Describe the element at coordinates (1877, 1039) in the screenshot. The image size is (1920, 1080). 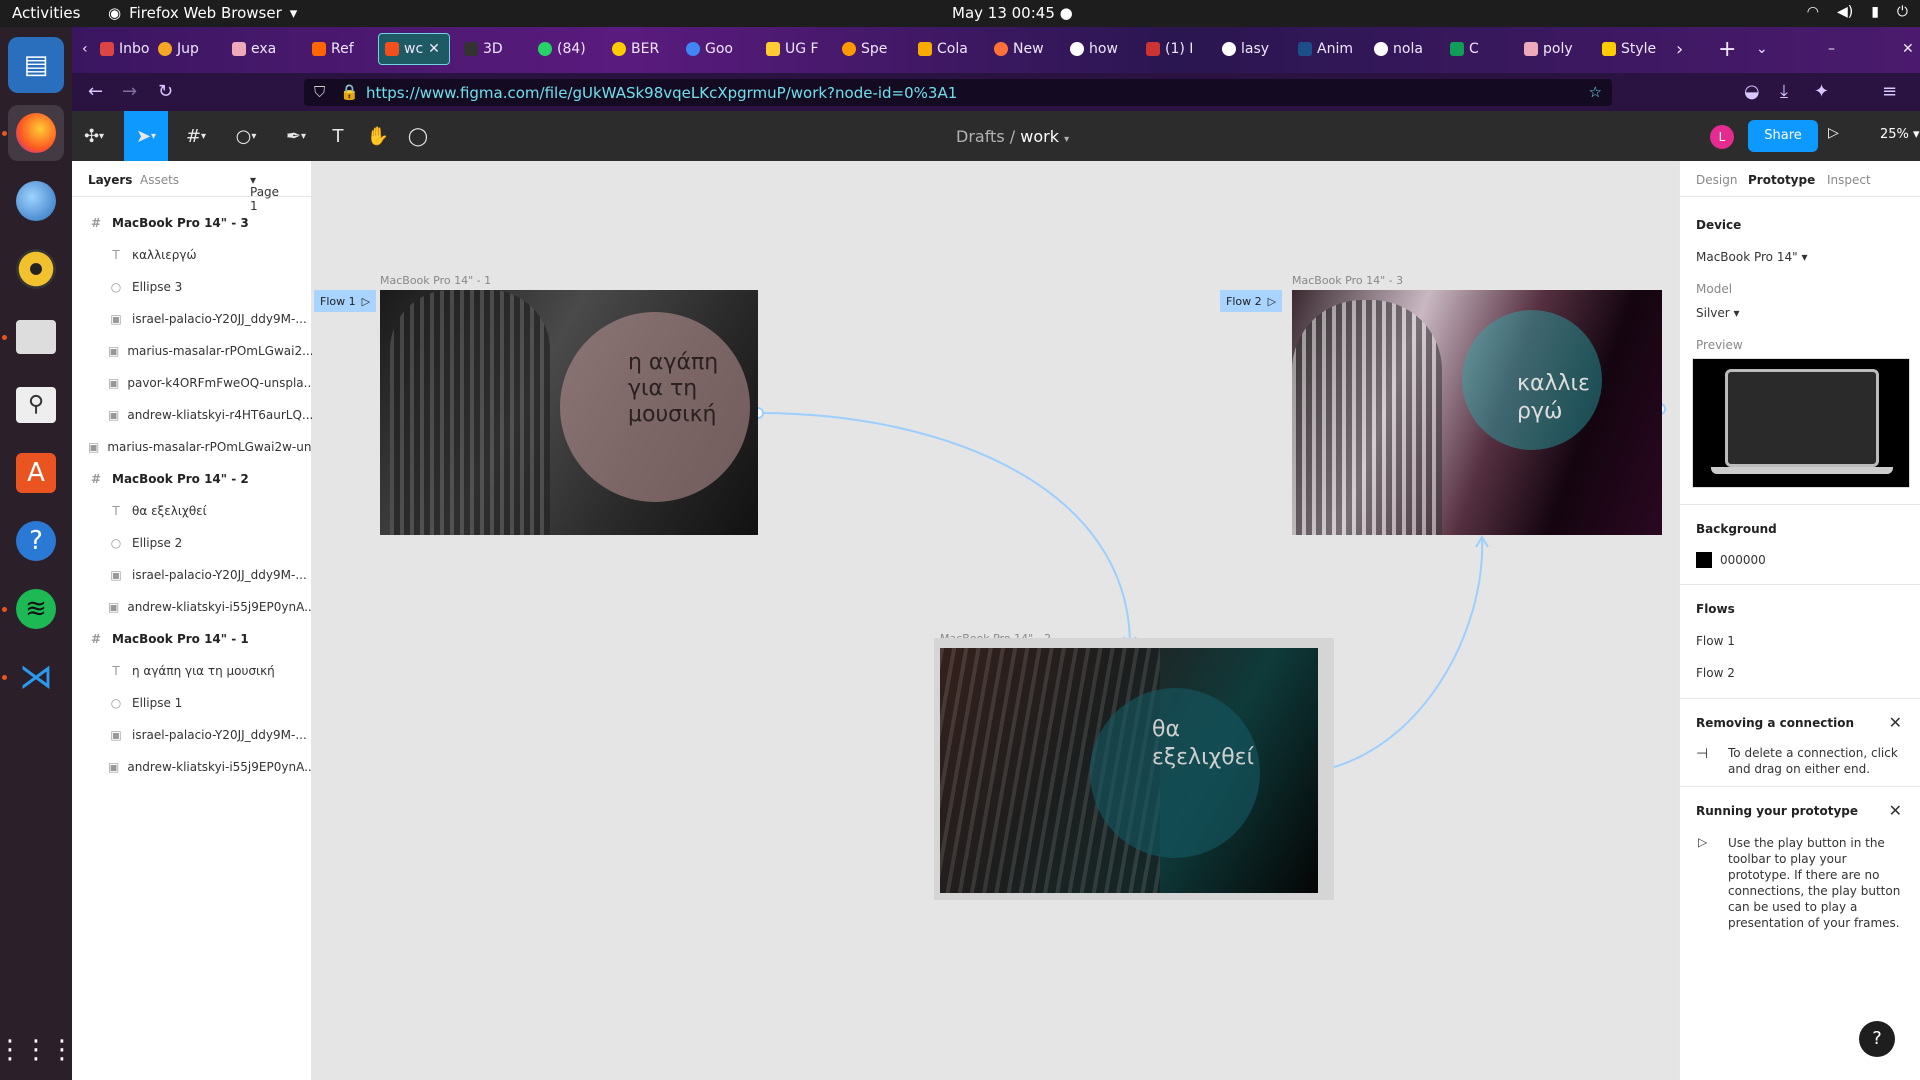
I see `help-button: ?` at that location.